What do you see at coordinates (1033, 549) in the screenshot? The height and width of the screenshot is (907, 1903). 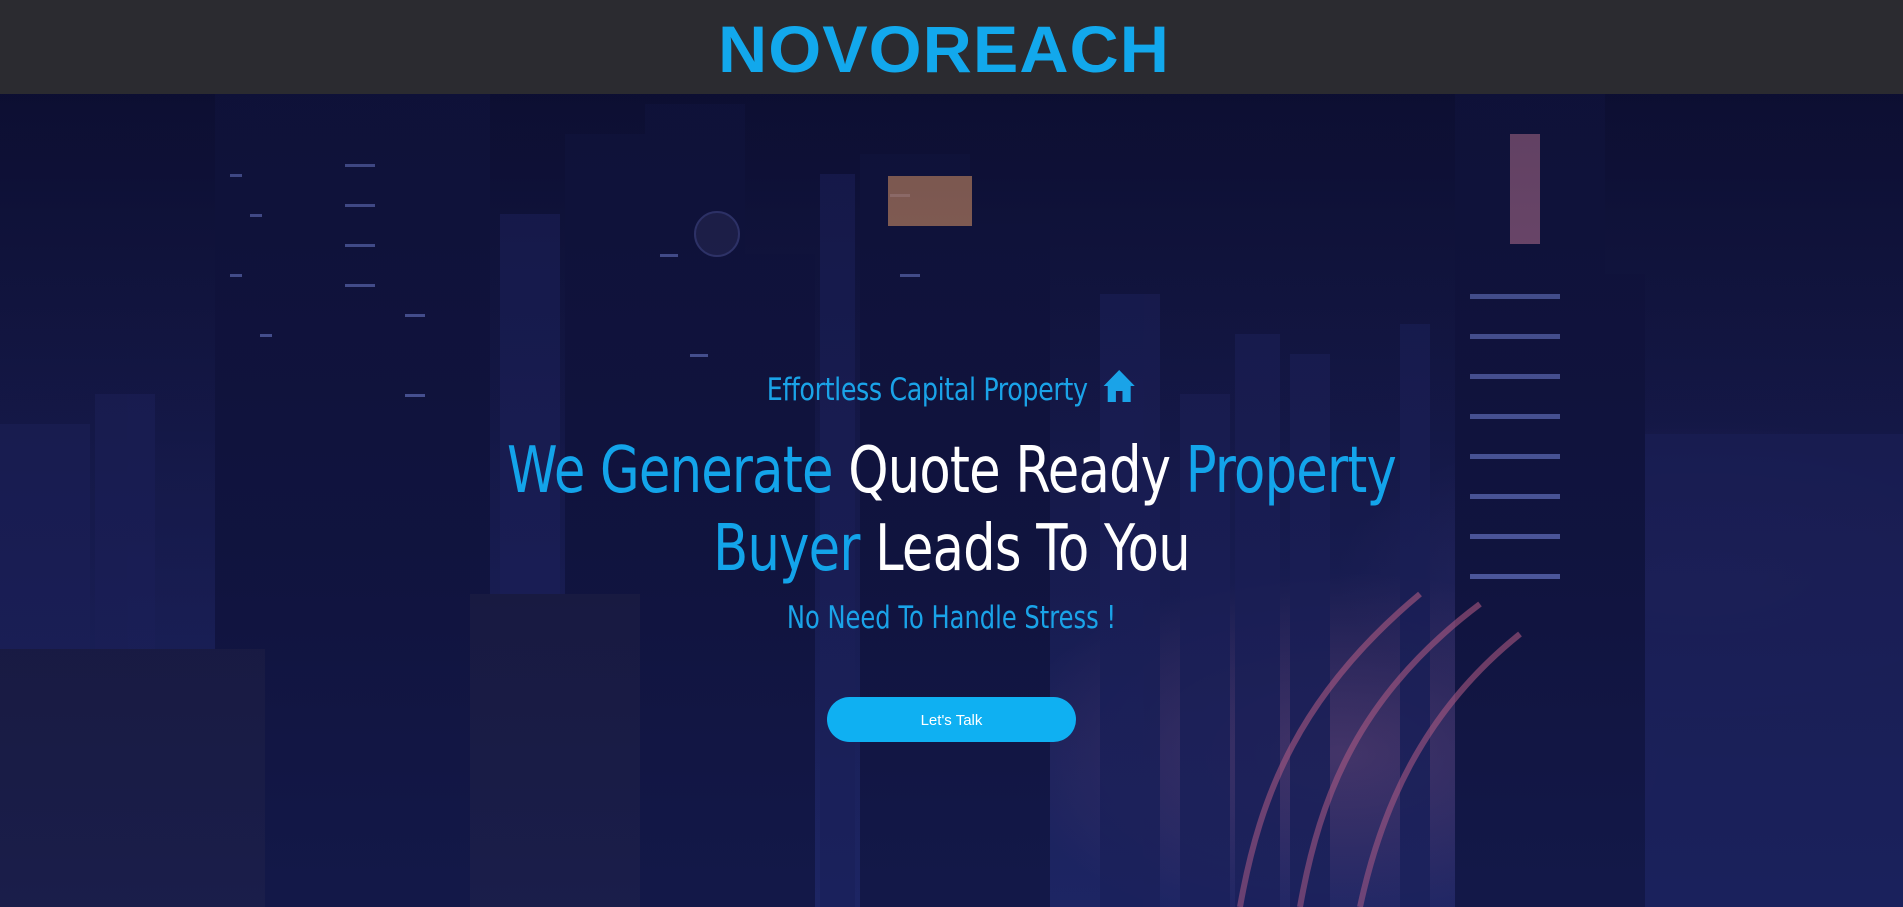 I see `headline-leads-to-you: Leads To You` at bounding box center [1033, 549].